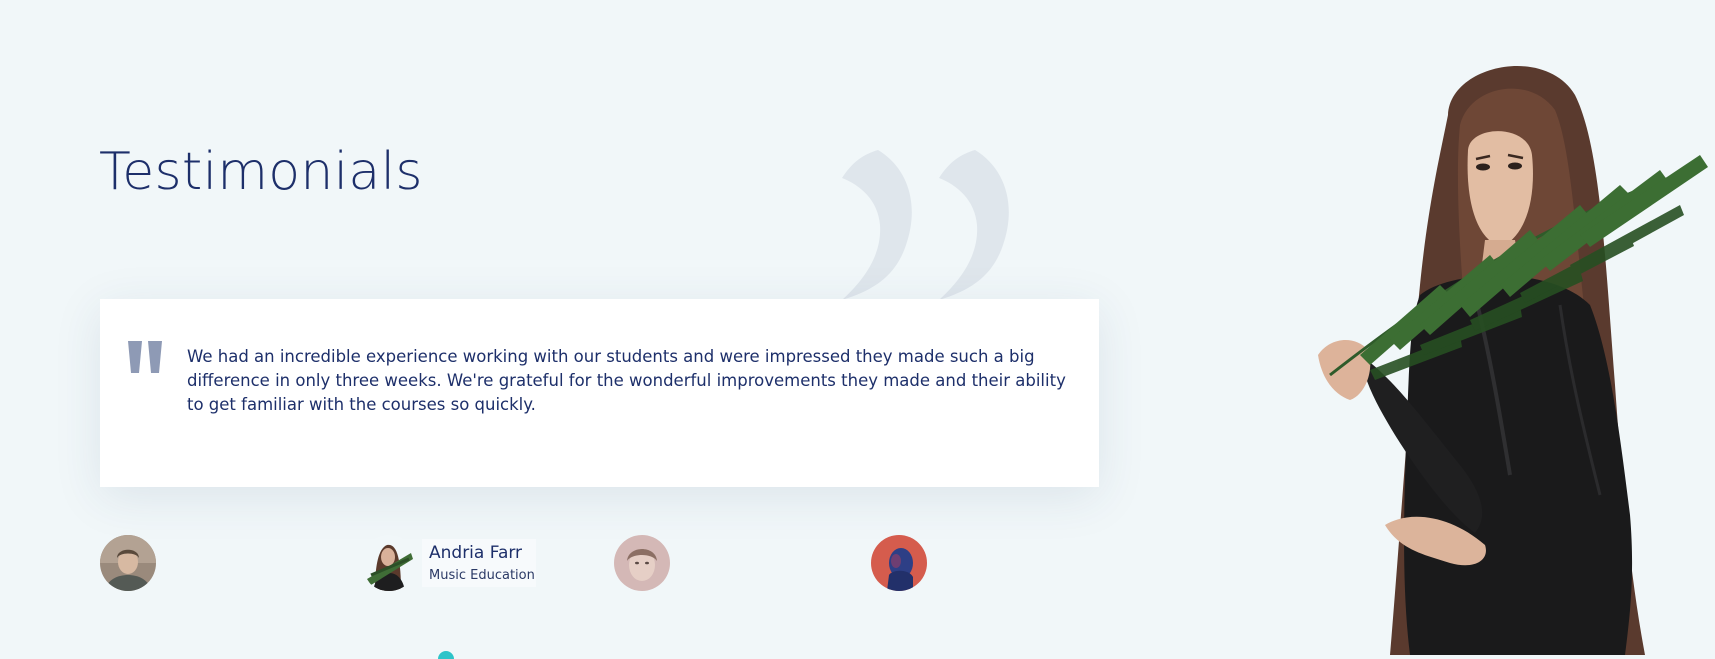  I want to click on person-name: Andria Farr, so click(476, 553).